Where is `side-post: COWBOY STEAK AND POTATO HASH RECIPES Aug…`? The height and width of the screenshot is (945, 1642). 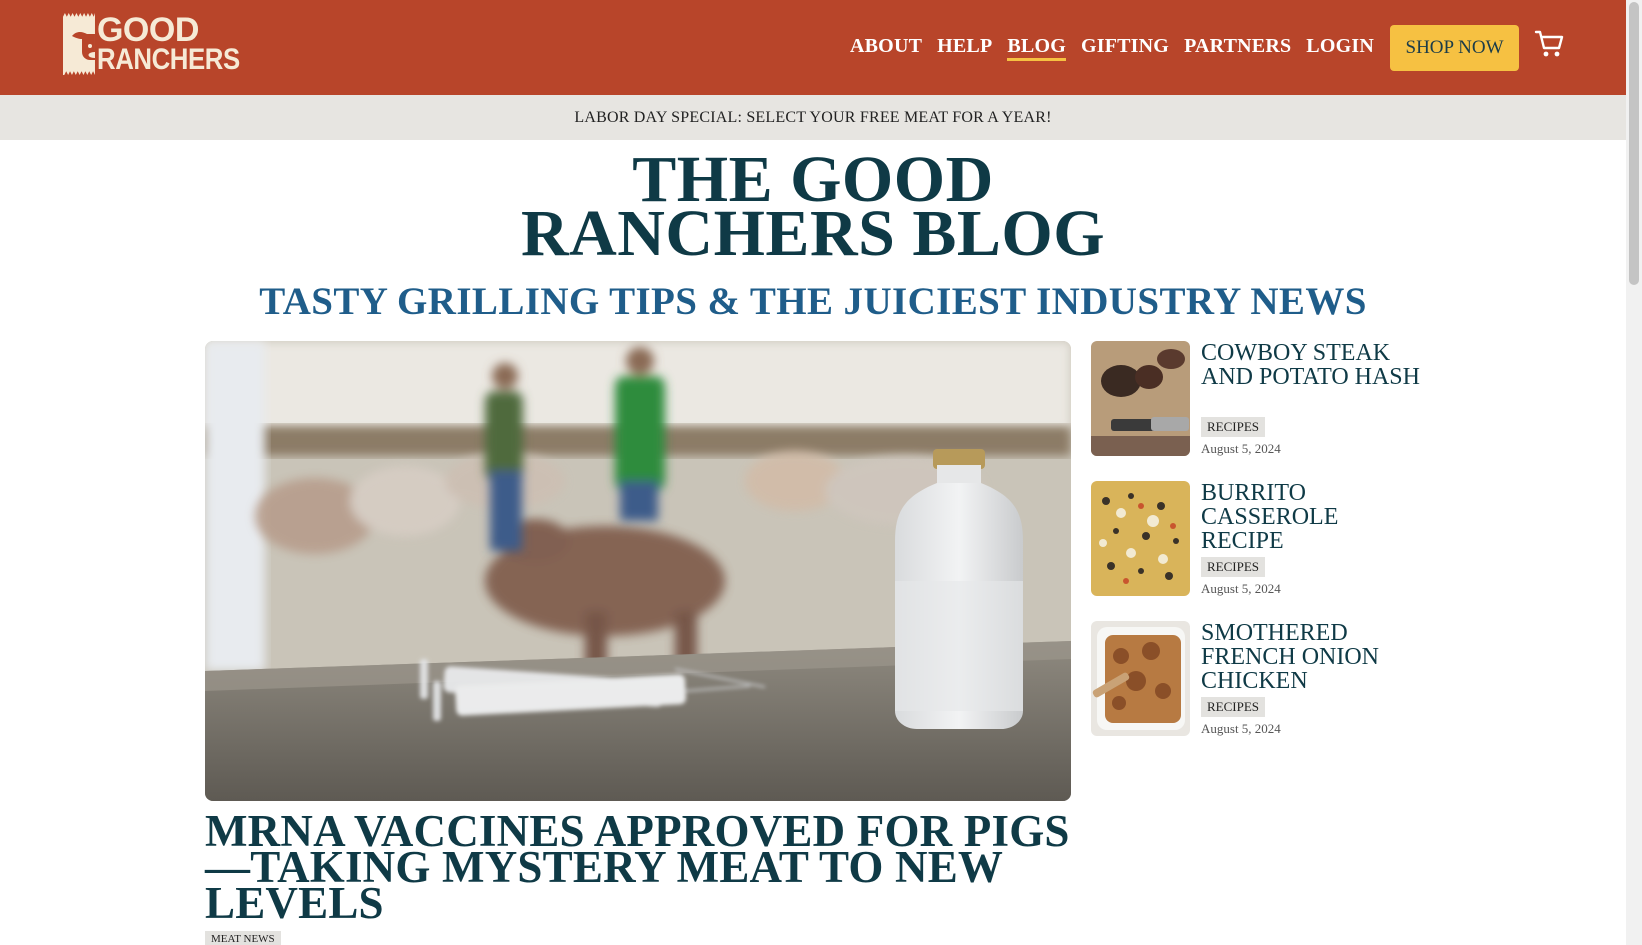 side-post: COWBOY STEAK AND POTATO HASH RECIPES Aug… is located at coordinates (1256, 399).